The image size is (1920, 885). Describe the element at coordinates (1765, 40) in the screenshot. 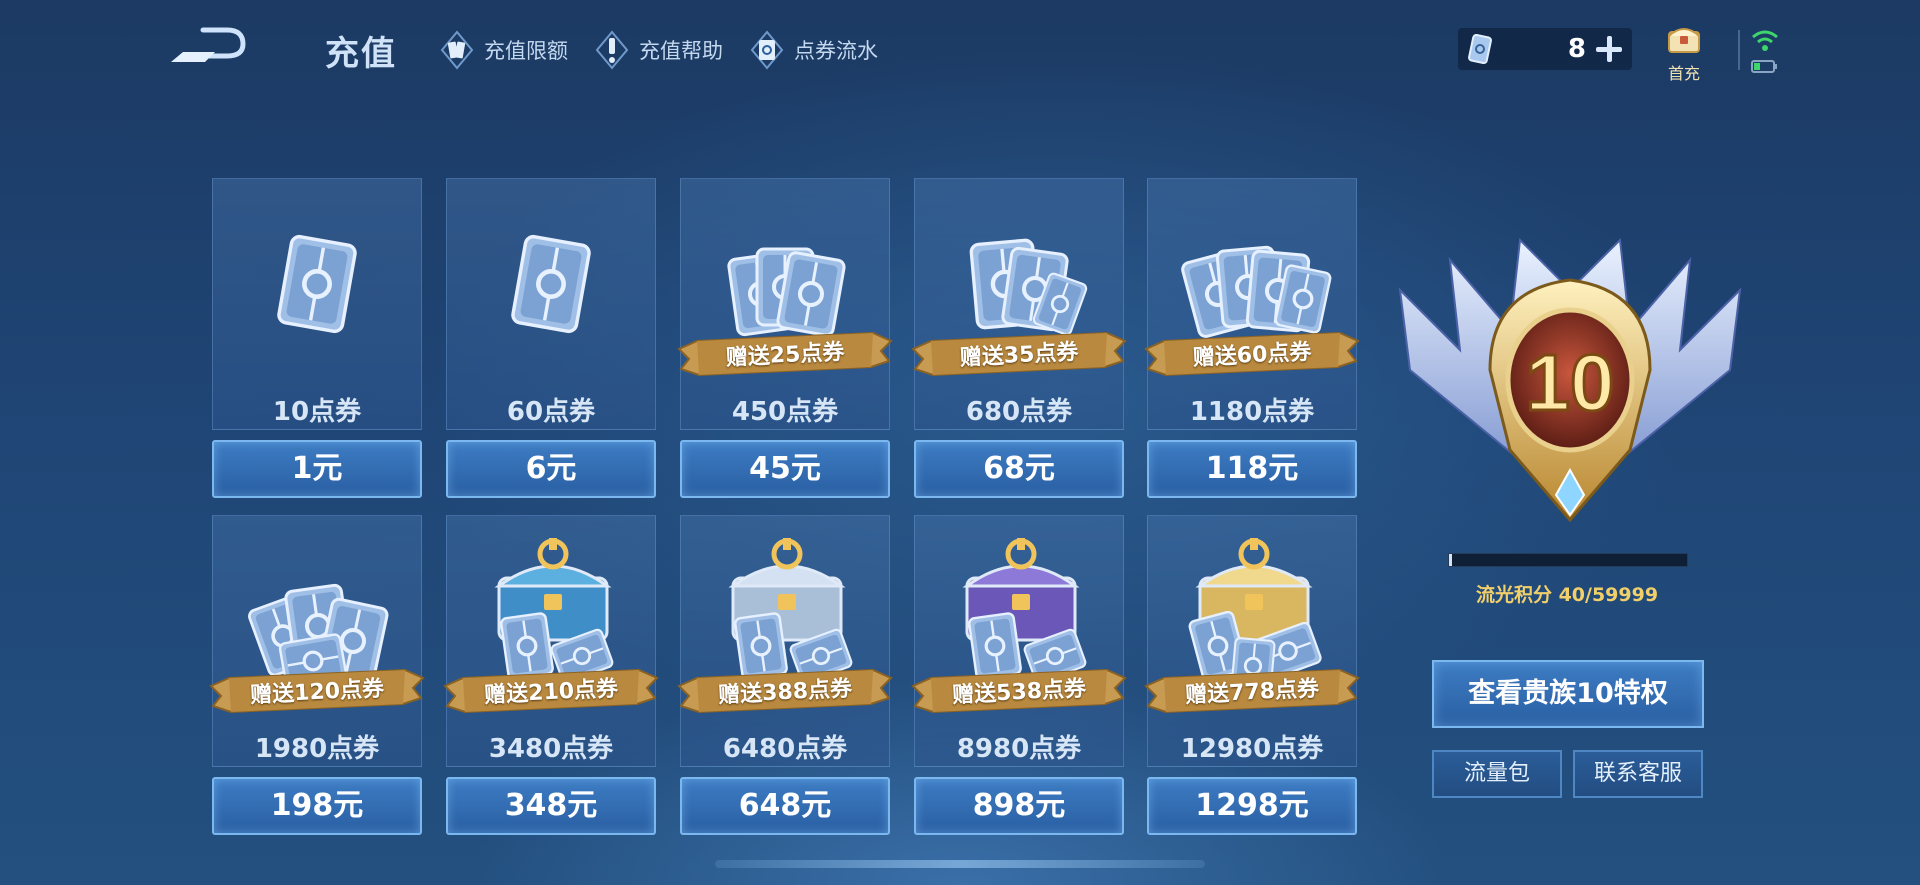

I see `wifi-icon` at that location.